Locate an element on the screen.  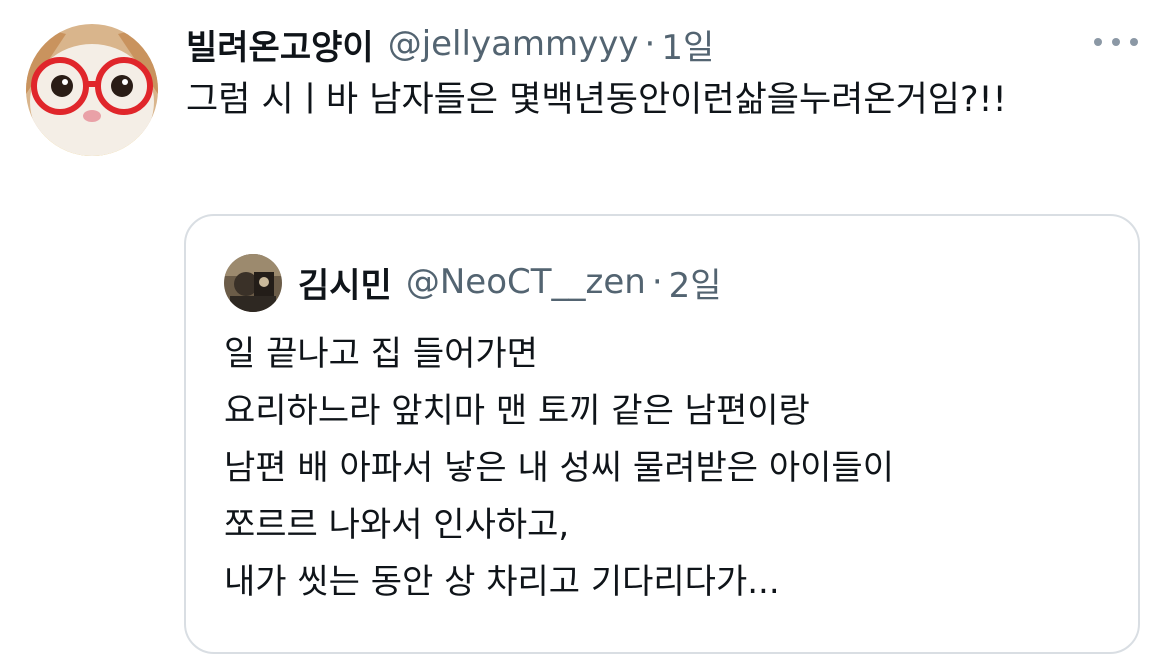
author-handle: @jellyammyyy is located at coordinates (513, 44).